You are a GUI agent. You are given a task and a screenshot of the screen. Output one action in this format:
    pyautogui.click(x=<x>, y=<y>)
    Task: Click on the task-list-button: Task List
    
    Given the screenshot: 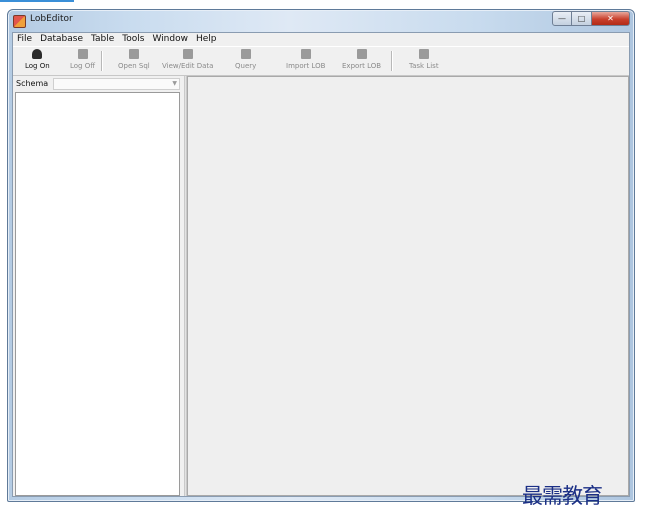 What is the action you would take?
    pyautogui.click(x=424, y=59)
    